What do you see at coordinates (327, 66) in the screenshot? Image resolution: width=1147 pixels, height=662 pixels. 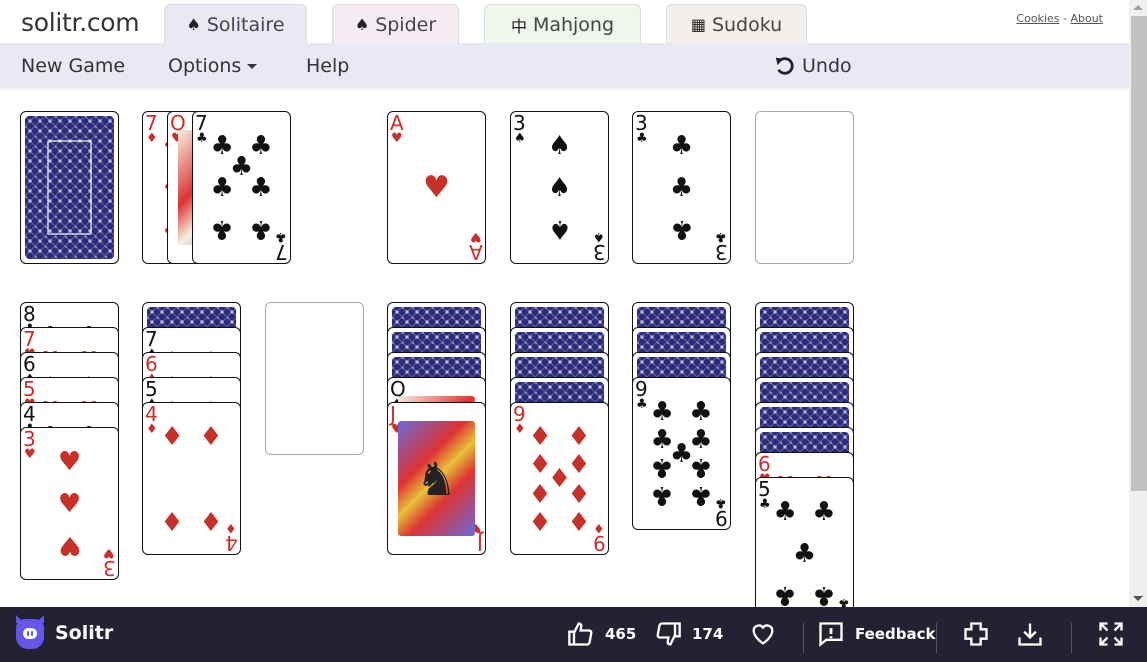 I see `help-button: Help` at bounding box center [327, 66].